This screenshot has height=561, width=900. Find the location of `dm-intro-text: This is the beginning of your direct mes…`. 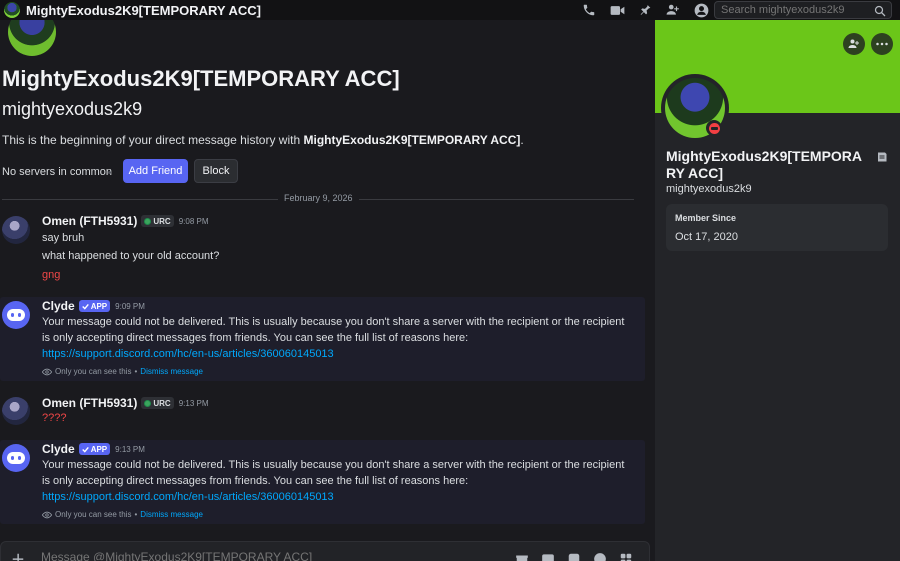

dm-intro-text: This is the beginning of your direct mes… is located at coordinates (263, 140).